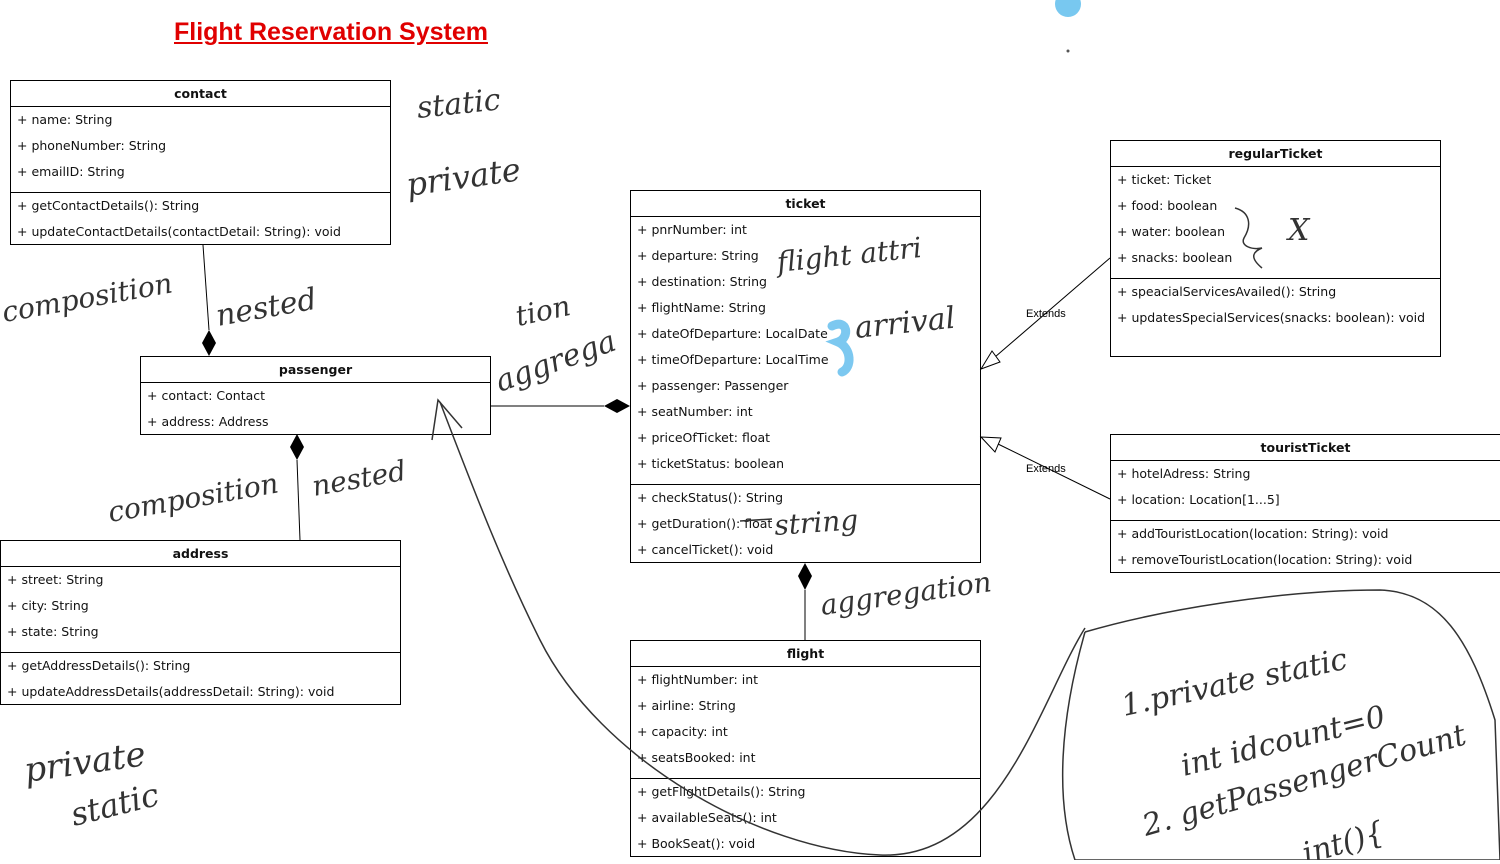 This screenshot has width=1500, height=864. Describe the element at coordinates (696, 757) in the screenshot. I see `attribute: + seatsBooked: int` at that location.